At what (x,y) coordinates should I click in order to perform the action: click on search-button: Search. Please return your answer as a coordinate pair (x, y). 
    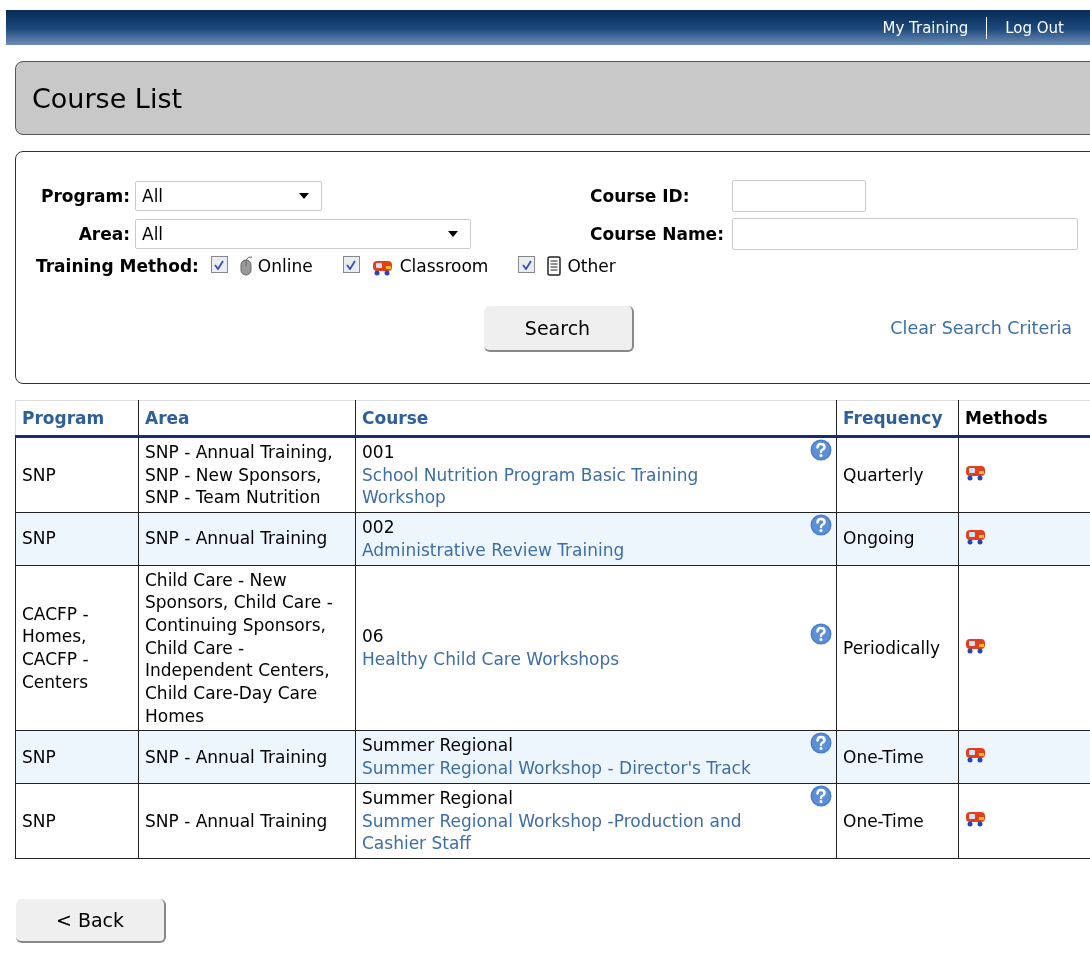
    Looking at the image, I should click on (558, 329).